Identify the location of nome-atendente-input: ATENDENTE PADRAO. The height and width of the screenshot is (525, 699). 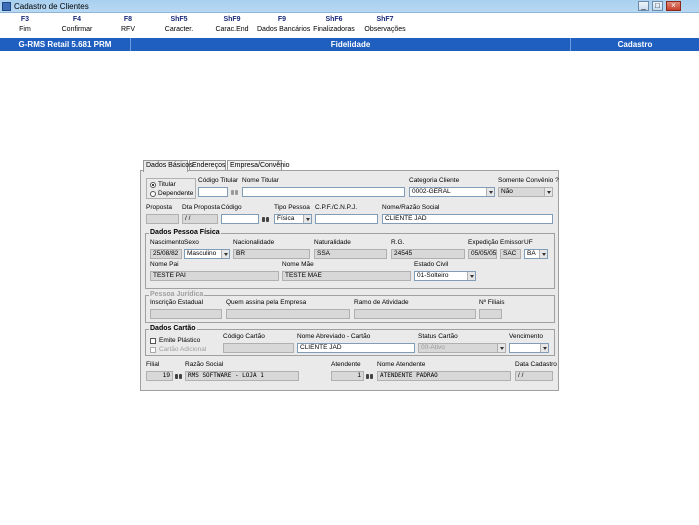
(444, 376).